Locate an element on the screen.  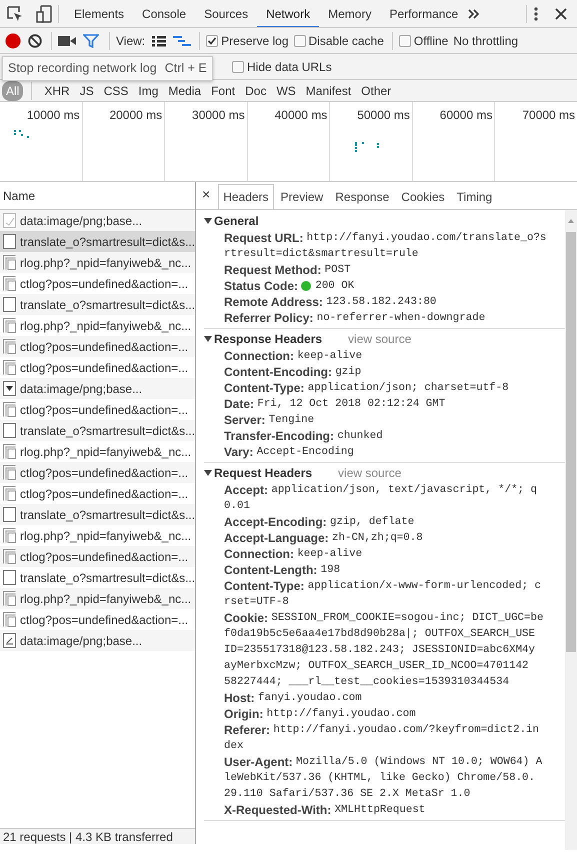
detail-tab: Cookies is located at coordinates (423, 196).